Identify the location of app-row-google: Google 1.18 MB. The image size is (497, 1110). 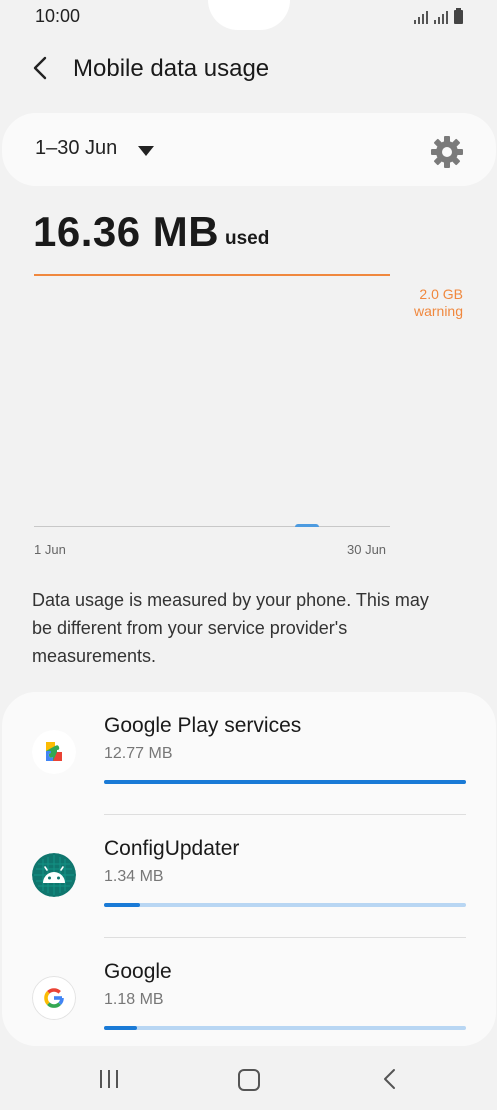
(249, 992).